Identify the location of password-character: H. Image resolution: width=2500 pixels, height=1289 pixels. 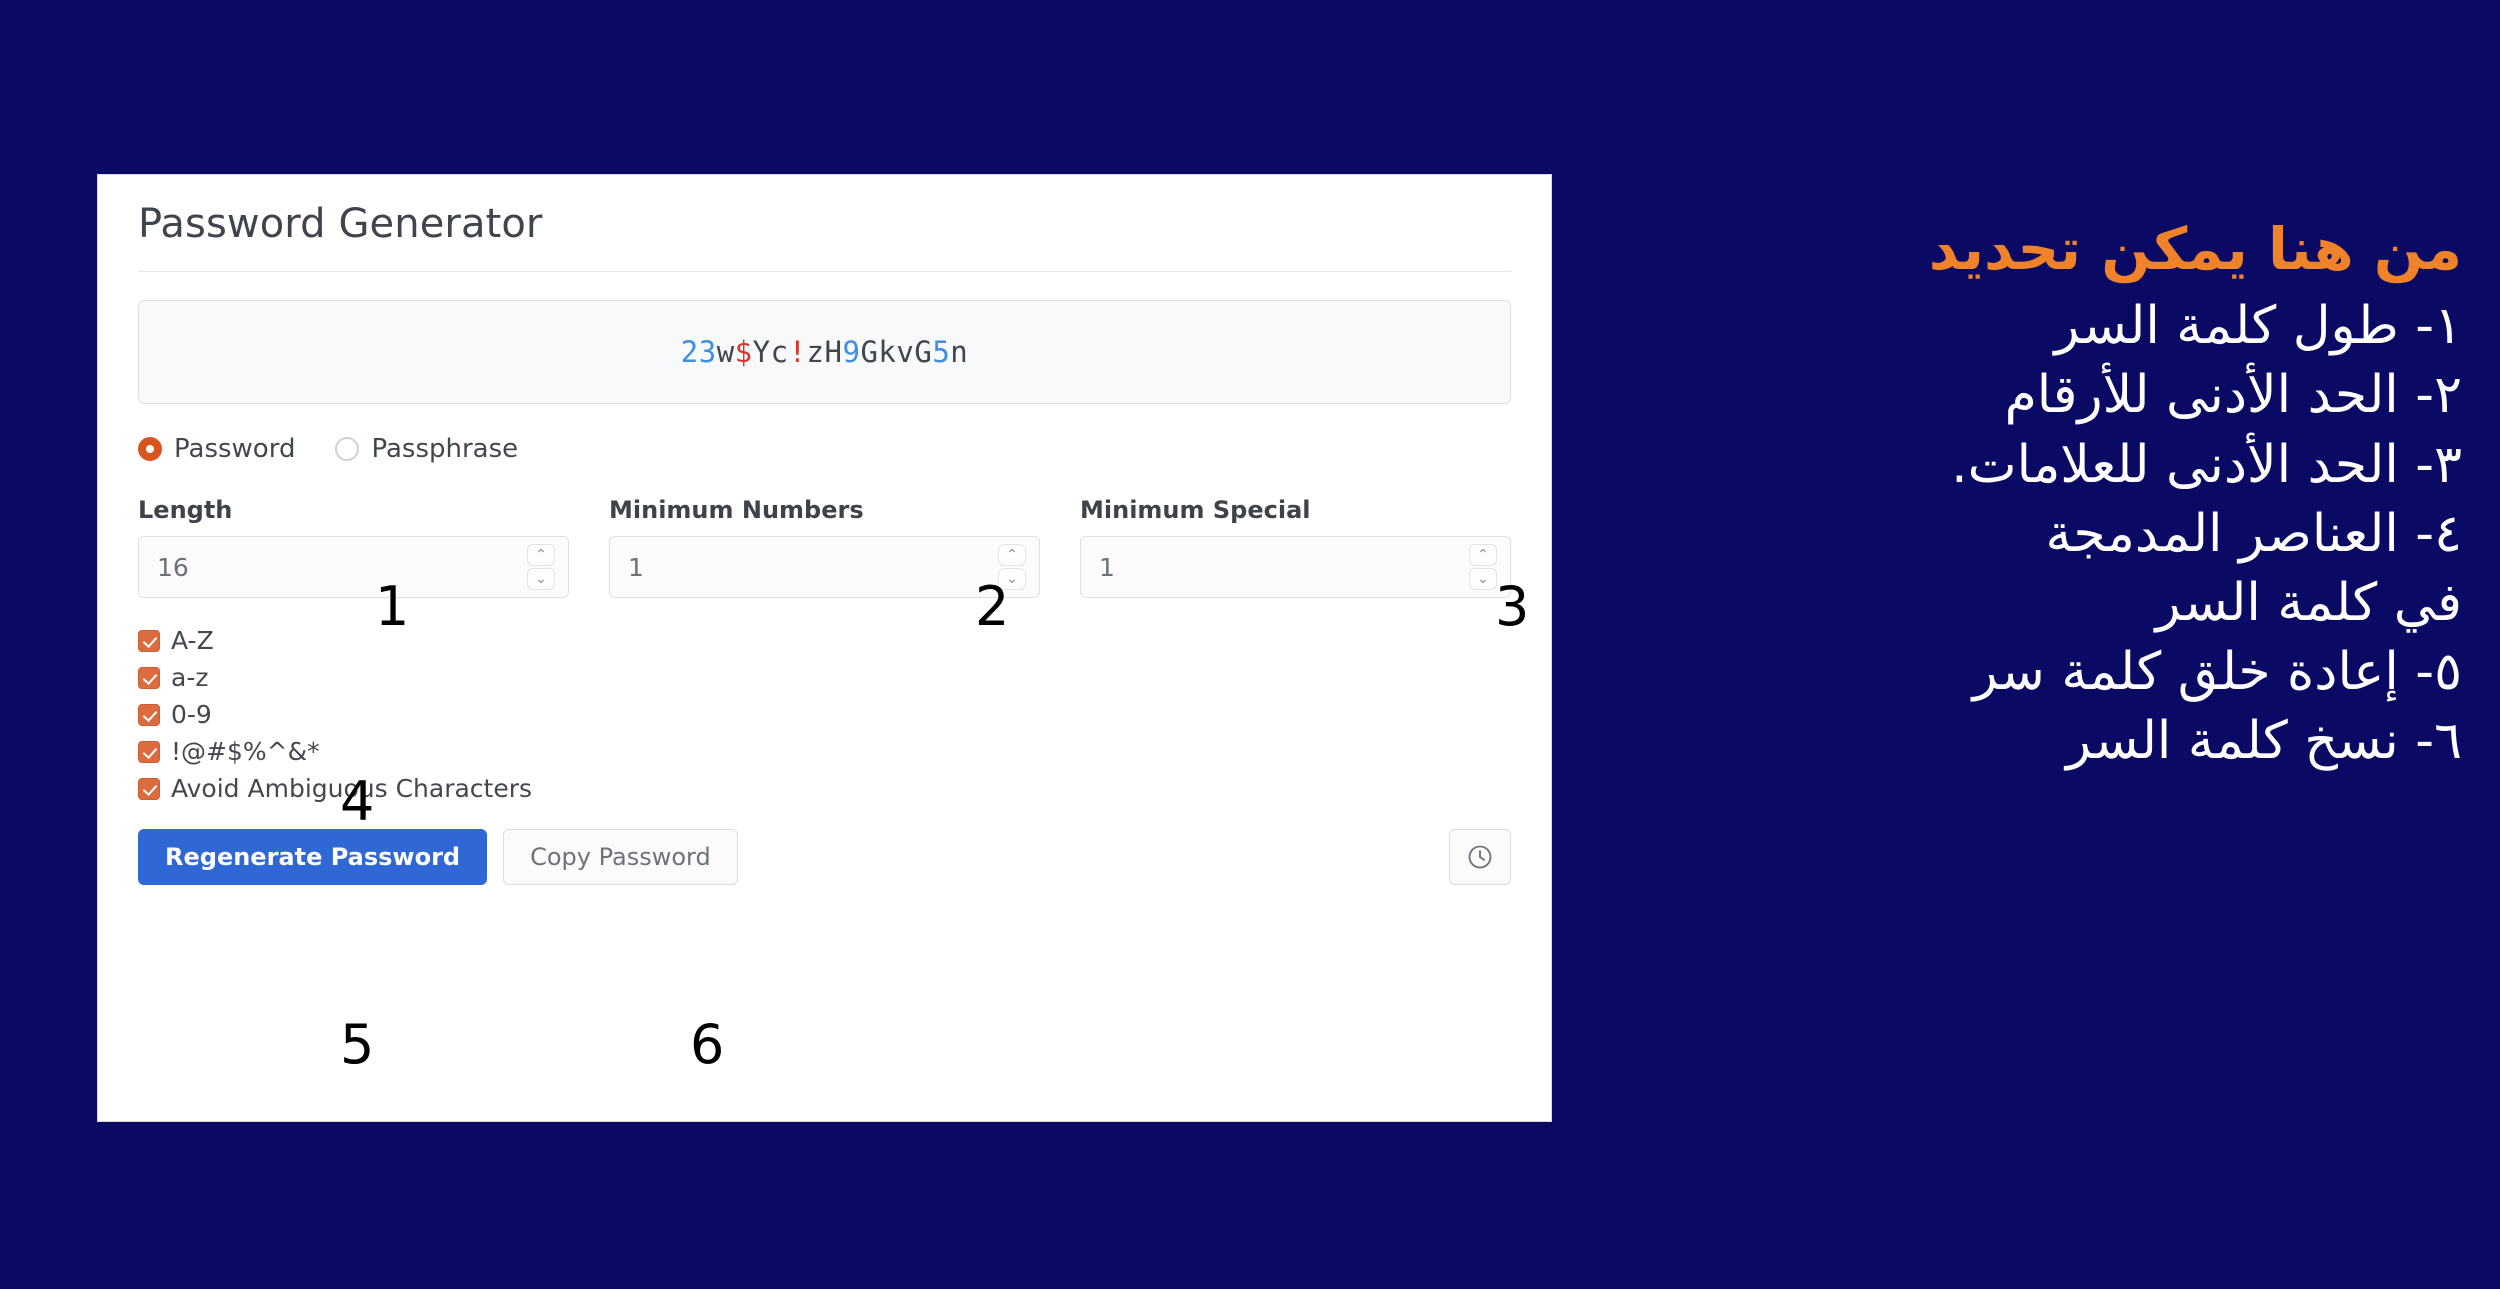
(833, 352).